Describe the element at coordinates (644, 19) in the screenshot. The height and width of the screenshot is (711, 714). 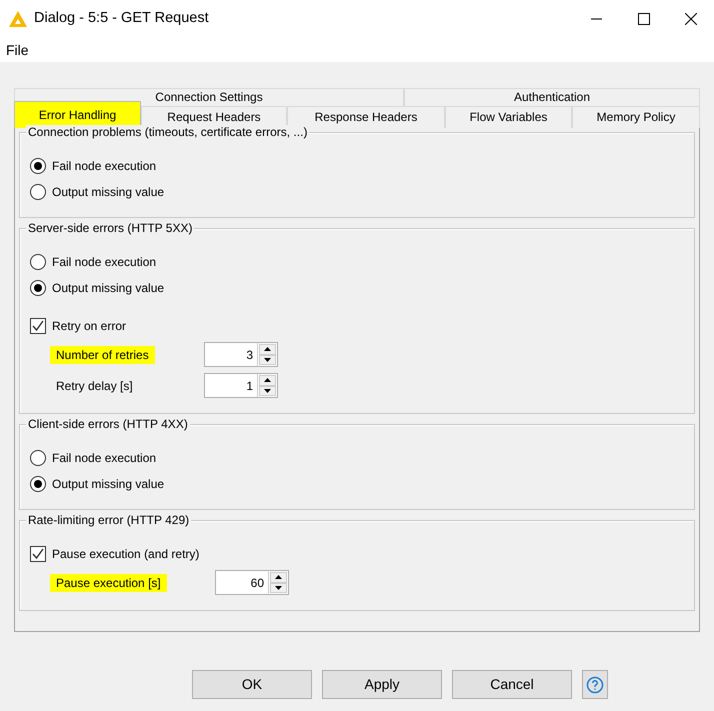
I see `maximize-icon` at that location.